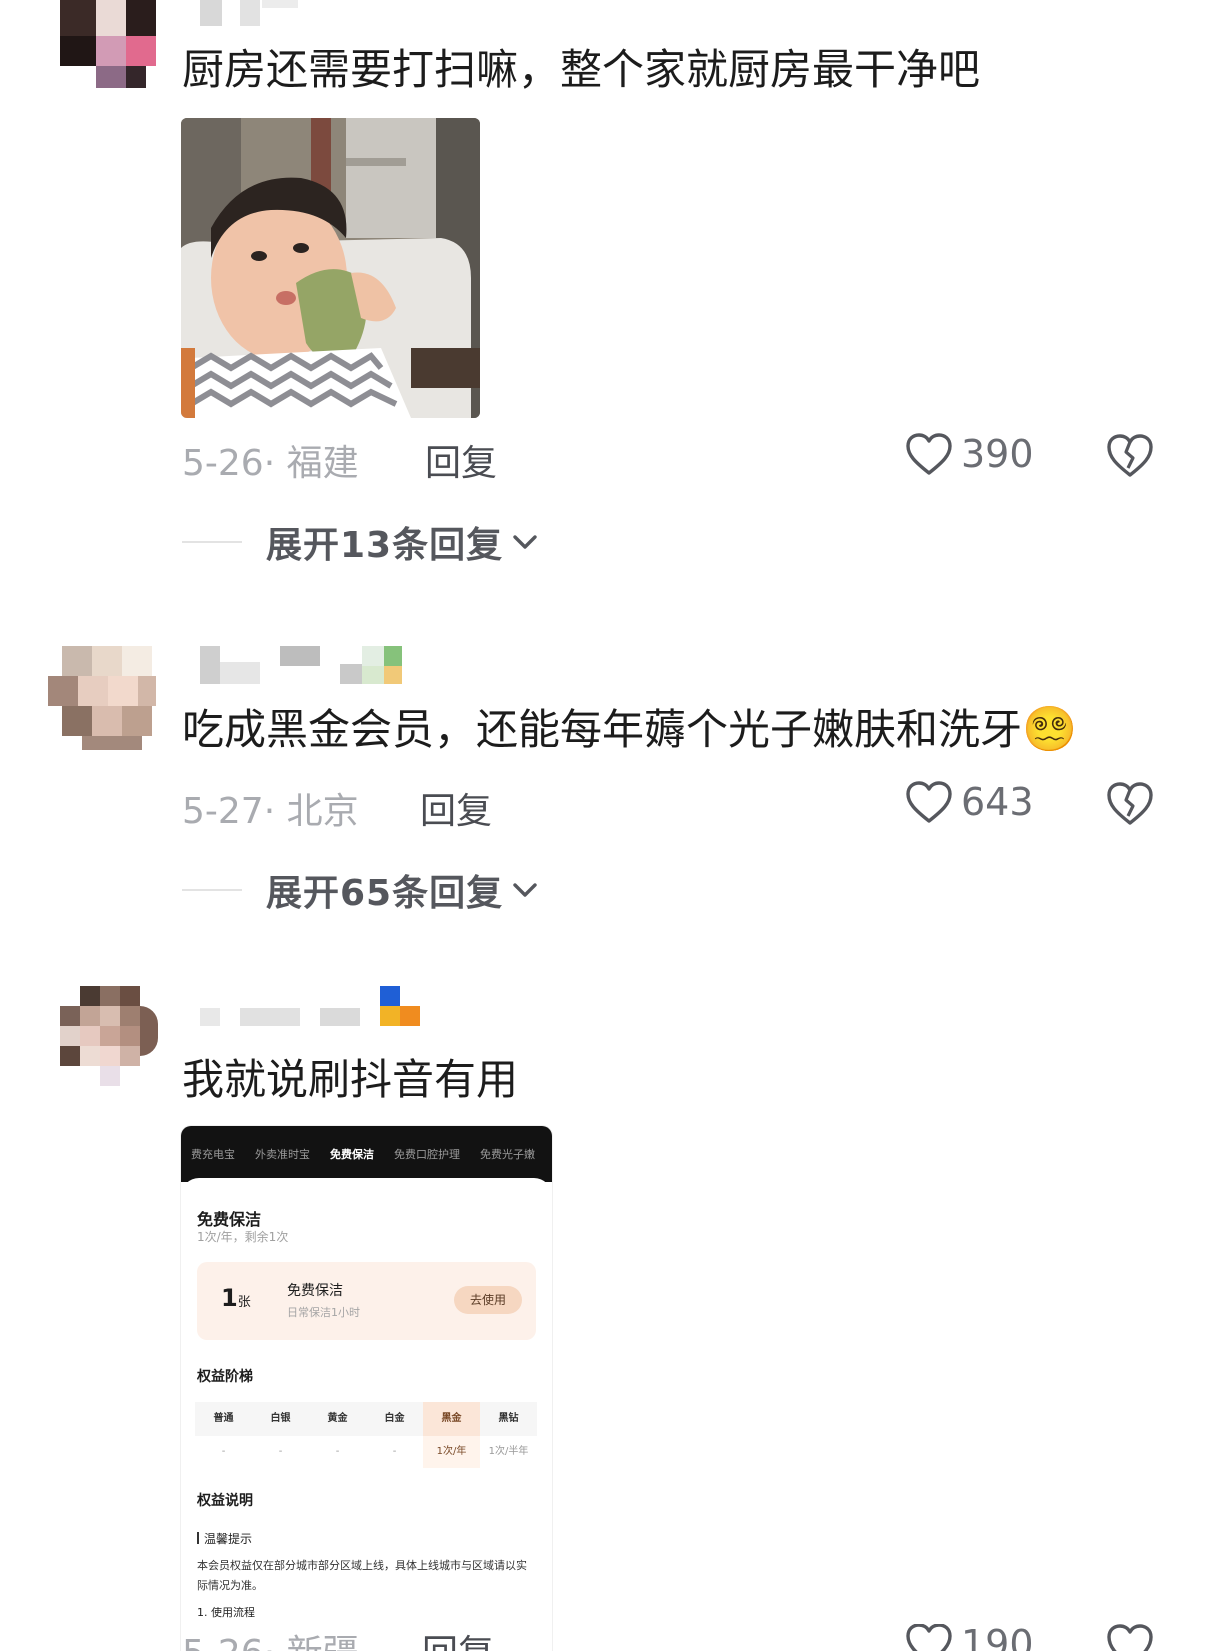 The height and width of the screenshot is (1651, 1206). Describe the element at coordinates (323, 1312) in the screenshot. I see `coupon-desc: 日常保洁1小时` at that location.